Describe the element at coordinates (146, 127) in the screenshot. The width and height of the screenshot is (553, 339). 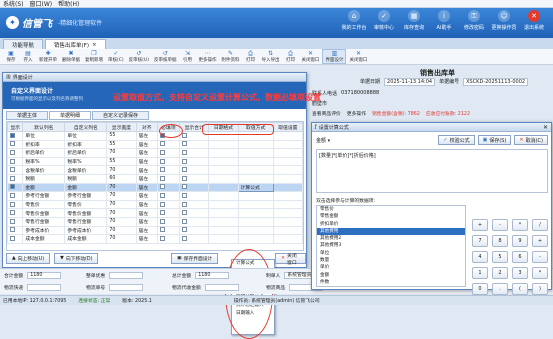
I see `column-header: 对齐` at that location.